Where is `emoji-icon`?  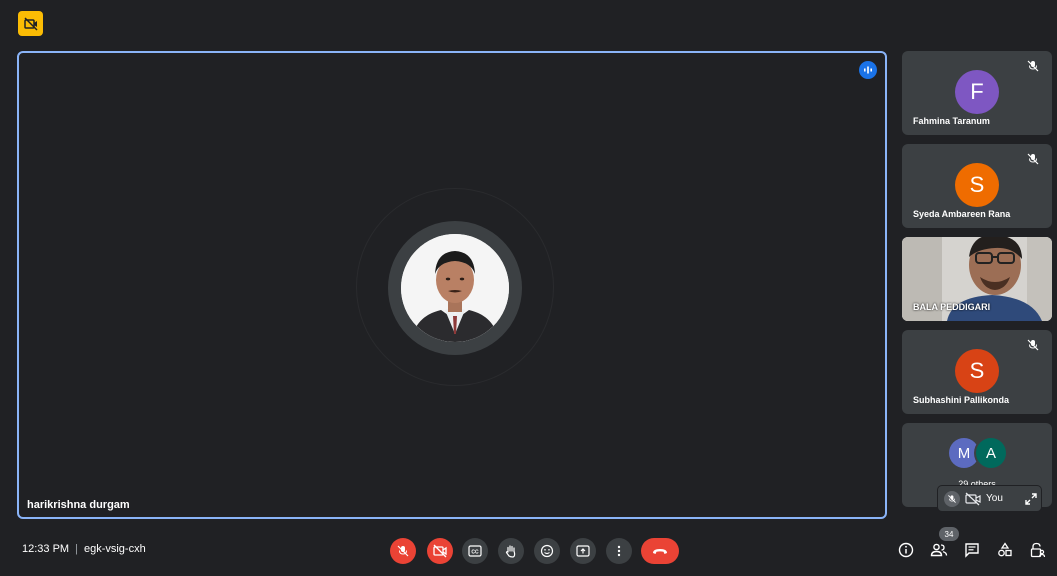 emoji-icon is located at coordinates (547, 551).